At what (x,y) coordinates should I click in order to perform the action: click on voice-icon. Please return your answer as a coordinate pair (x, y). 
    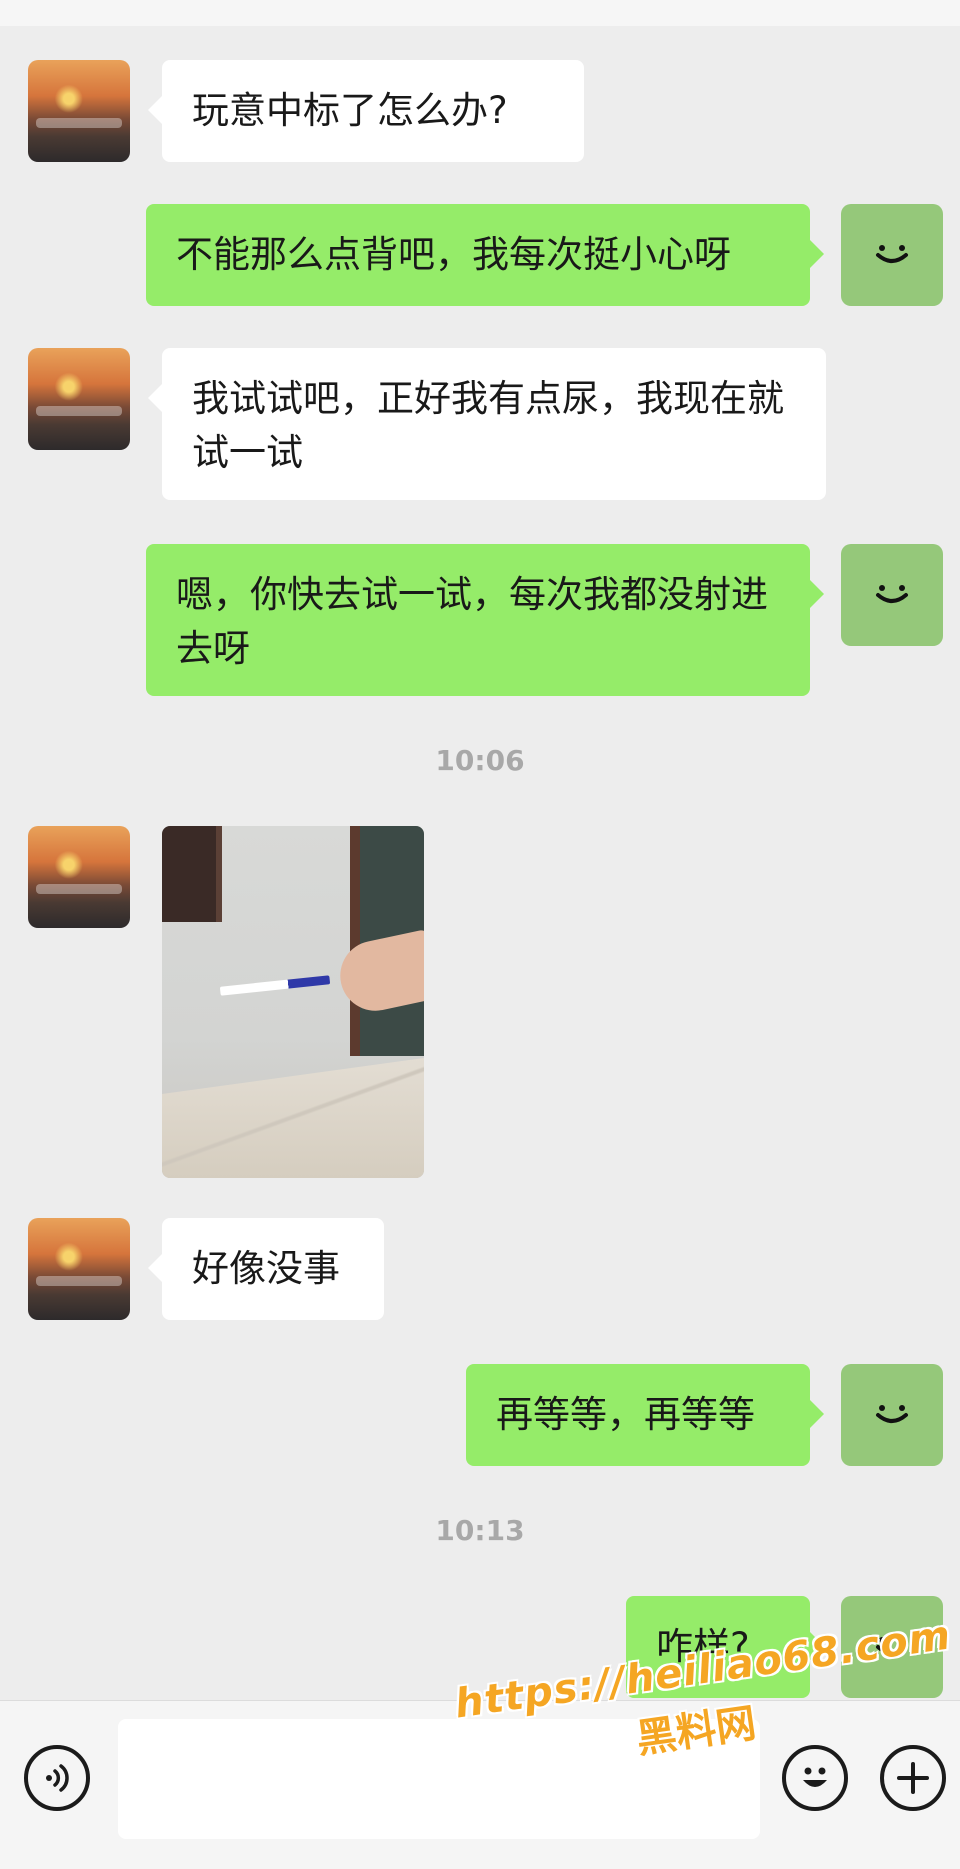
    Looking at the image, I should click on (57, 1778).